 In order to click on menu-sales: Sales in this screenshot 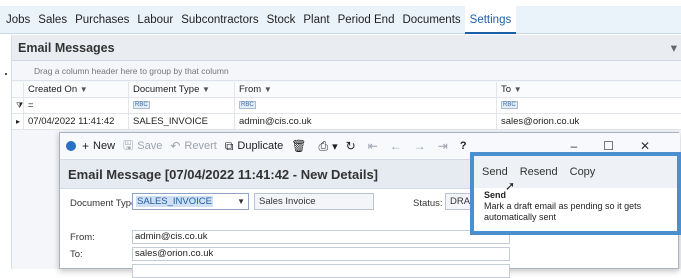, I will do `click(52, 20)`.